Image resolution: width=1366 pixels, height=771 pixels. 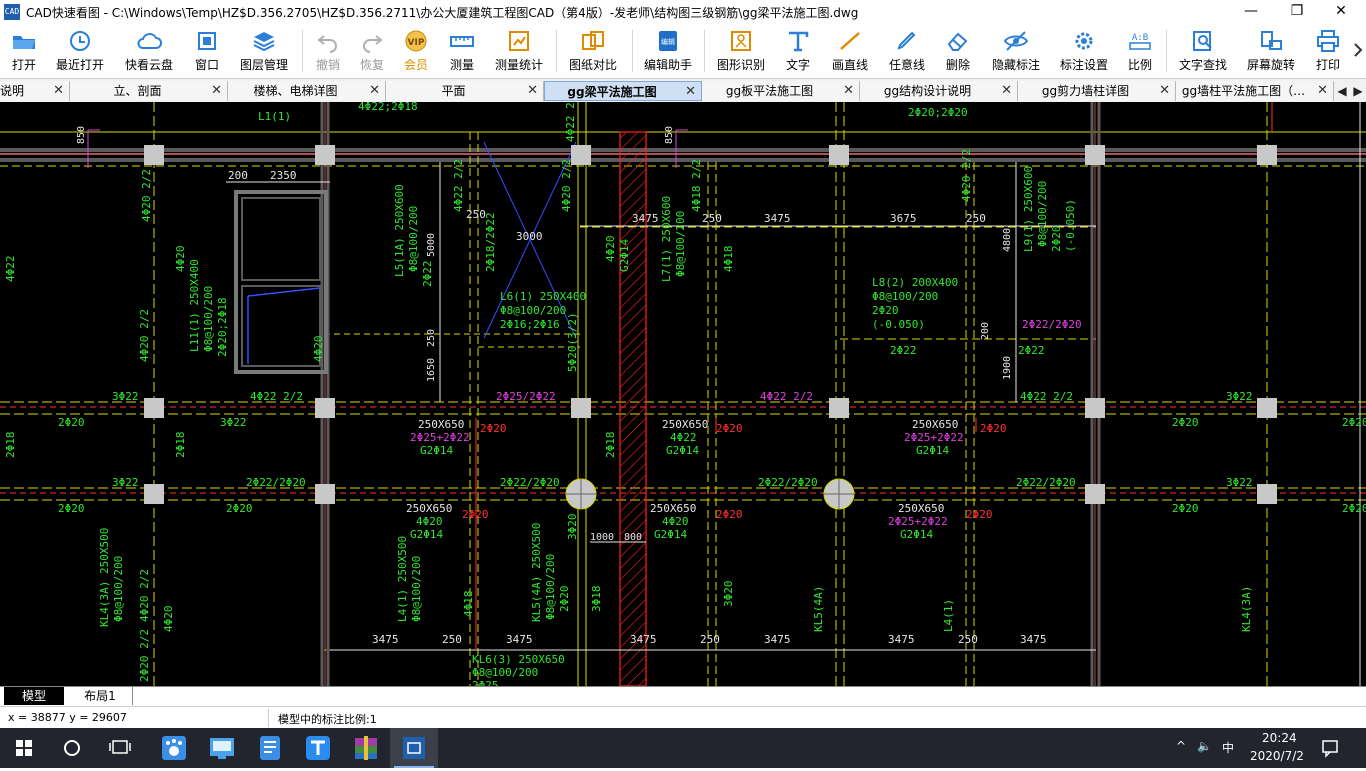 What do you see at coordinates (34, 696) in the screenshot?
I see `tab-model: 模型` at bounding box center [34, 696].